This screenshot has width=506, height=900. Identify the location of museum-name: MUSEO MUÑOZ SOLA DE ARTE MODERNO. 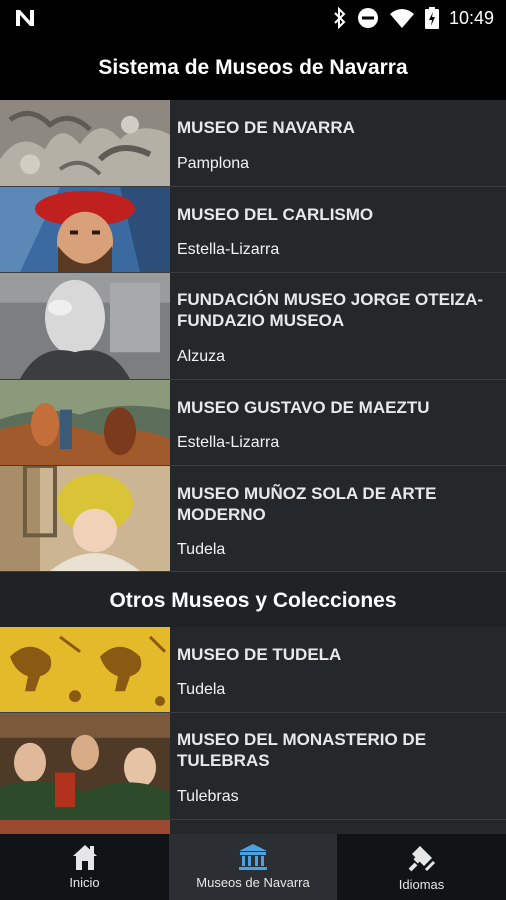
(307, 504).